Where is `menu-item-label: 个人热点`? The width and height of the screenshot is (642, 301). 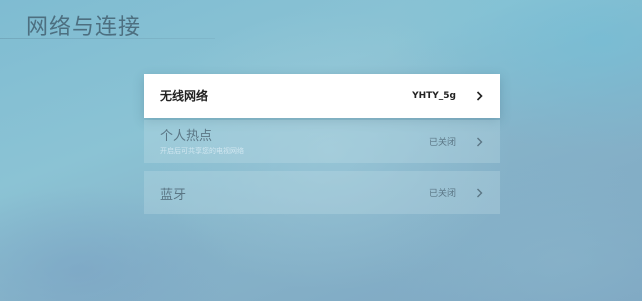
menu-item-label: 个人热点 is located at coordinates (186, 136).